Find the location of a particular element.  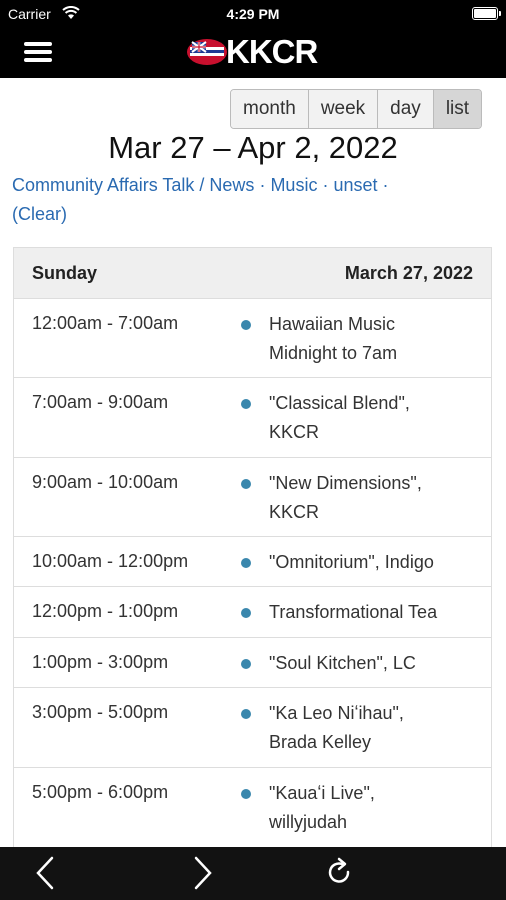

browser-toolbar is located at coordinates (253, 873).